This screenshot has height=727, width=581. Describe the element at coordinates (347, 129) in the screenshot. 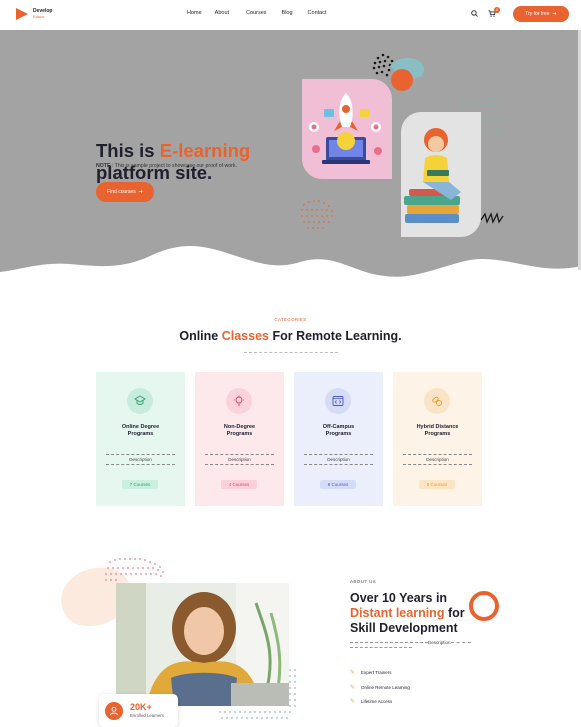

I see `rocket-illustration` at that location.